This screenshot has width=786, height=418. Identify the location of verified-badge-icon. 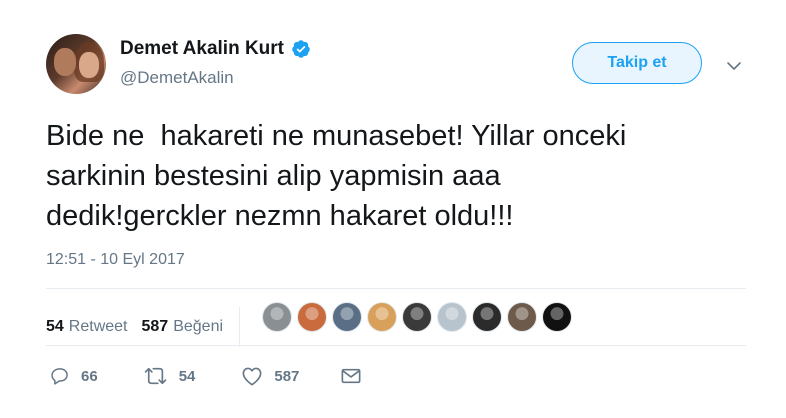
(301, 49).